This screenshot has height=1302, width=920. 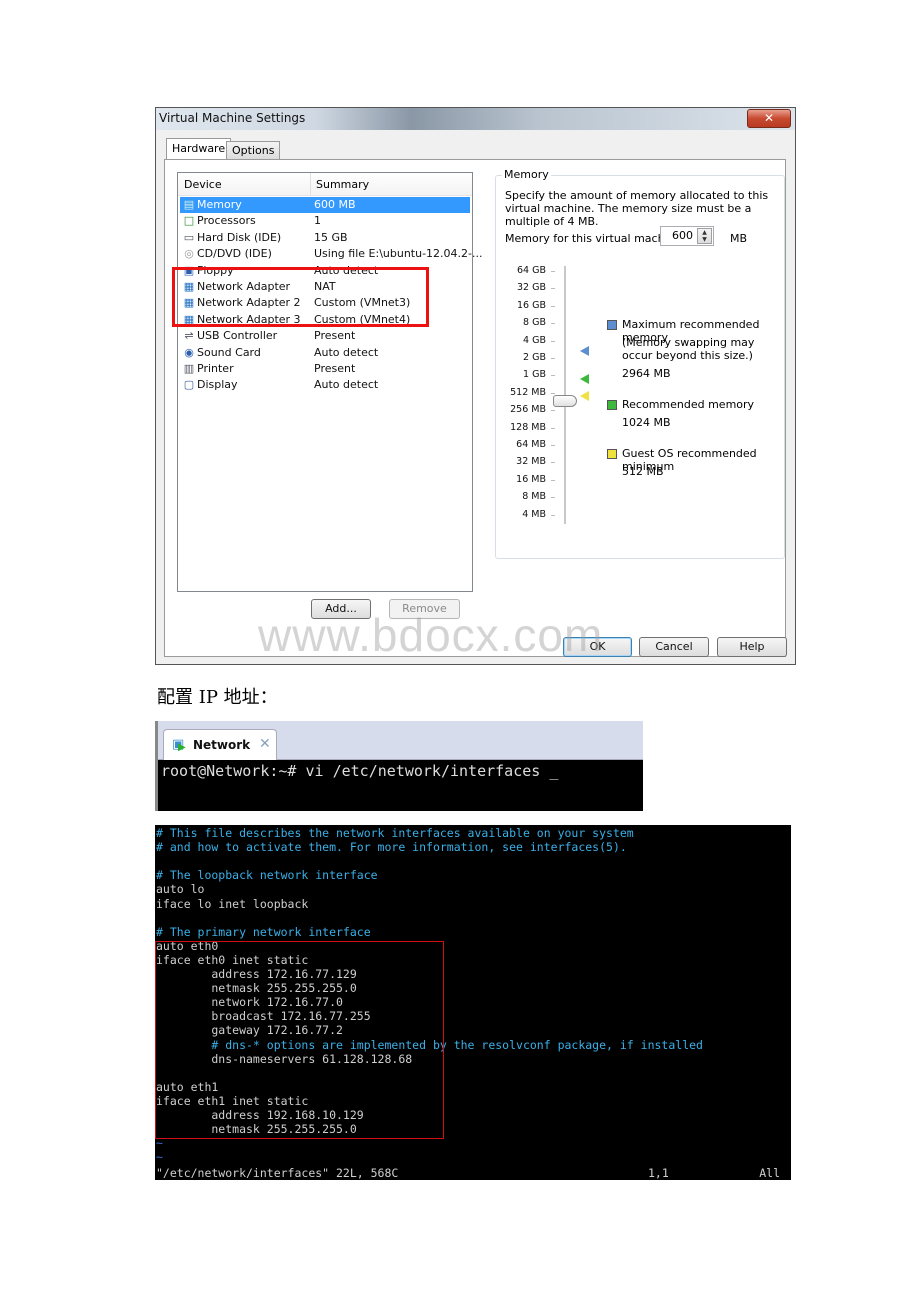 I want to click on help-button: Help, so click(x=752, y=647).